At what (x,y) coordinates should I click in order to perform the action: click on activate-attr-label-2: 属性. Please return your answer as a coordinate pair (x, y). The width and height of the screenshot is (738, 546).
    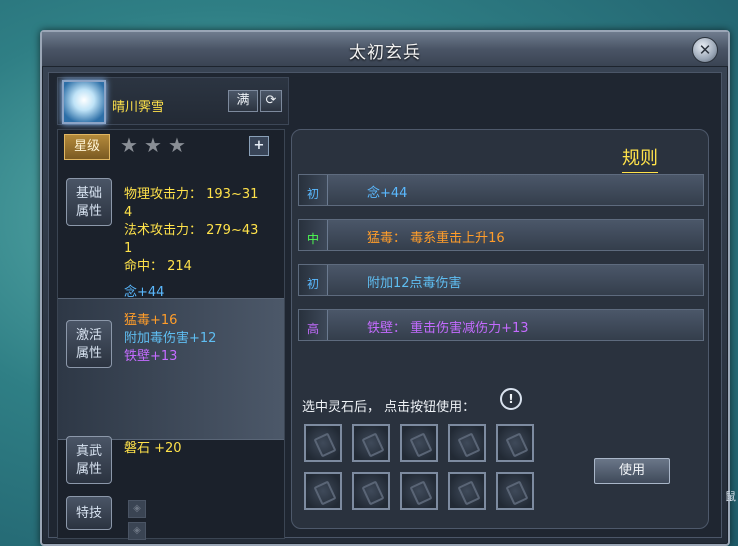
    Looking at the image, I should click on (88, 353).